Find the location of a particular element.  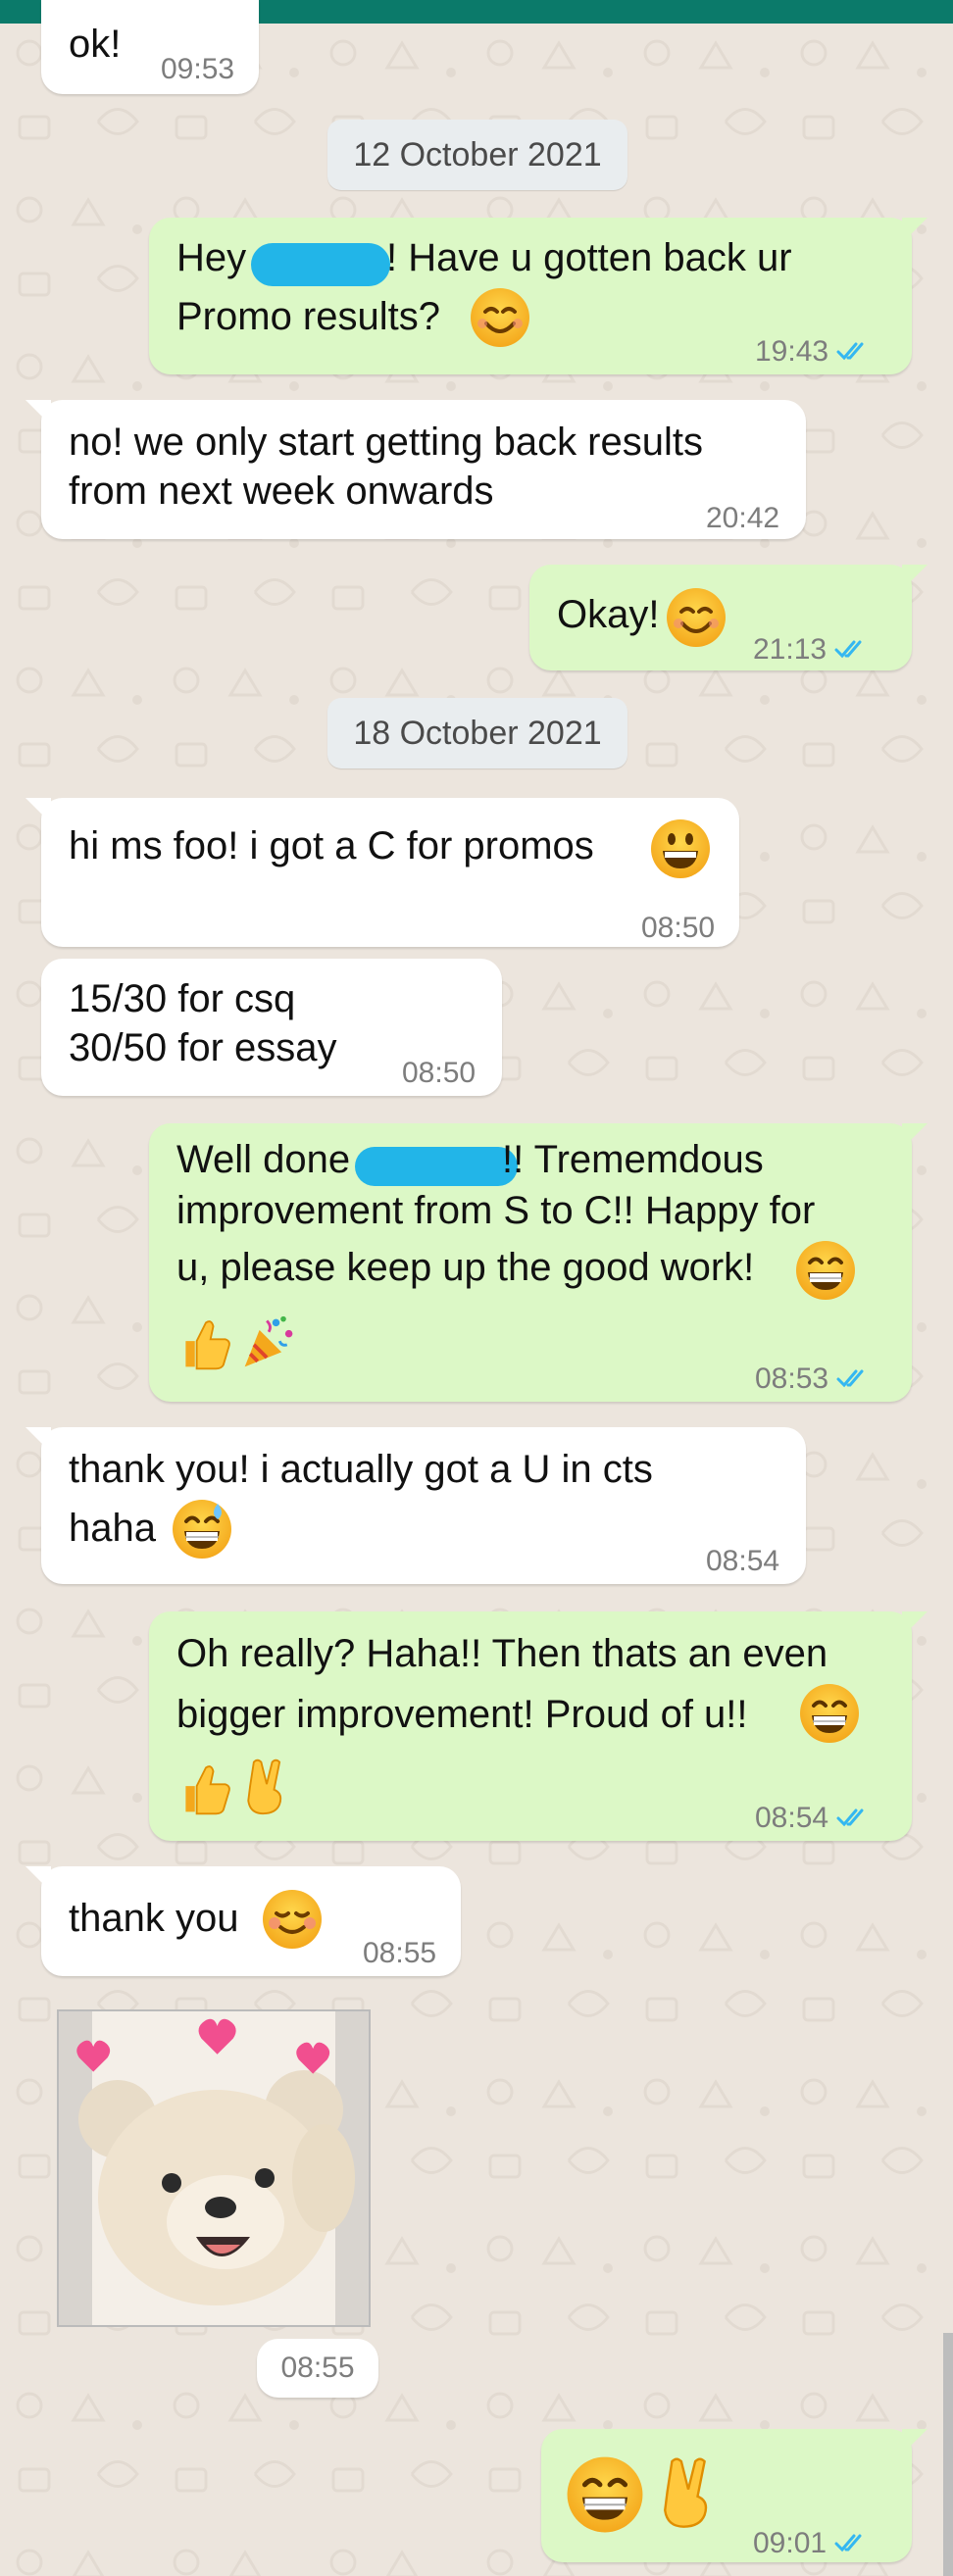

message-meta: 19:43 is located at coordinates (810, 351).